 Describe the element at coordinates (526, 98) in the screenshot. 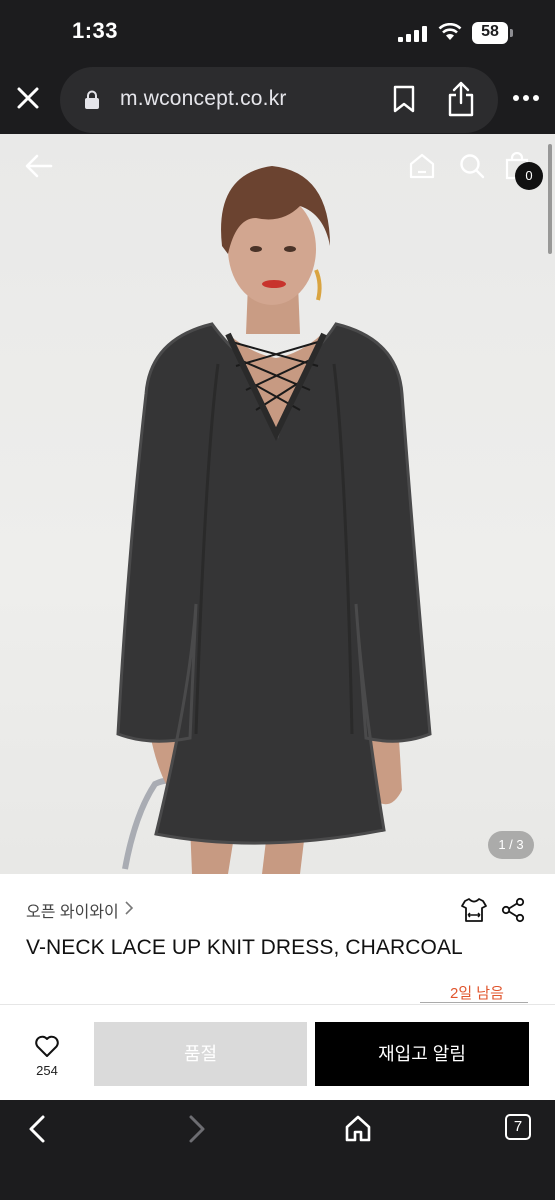

I see `more-icon` at that location.